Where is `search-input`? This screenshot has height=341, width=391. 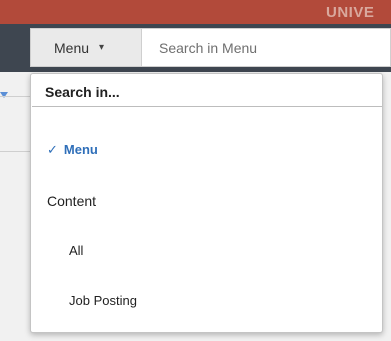 search-input is located at coordinates (266, 47).